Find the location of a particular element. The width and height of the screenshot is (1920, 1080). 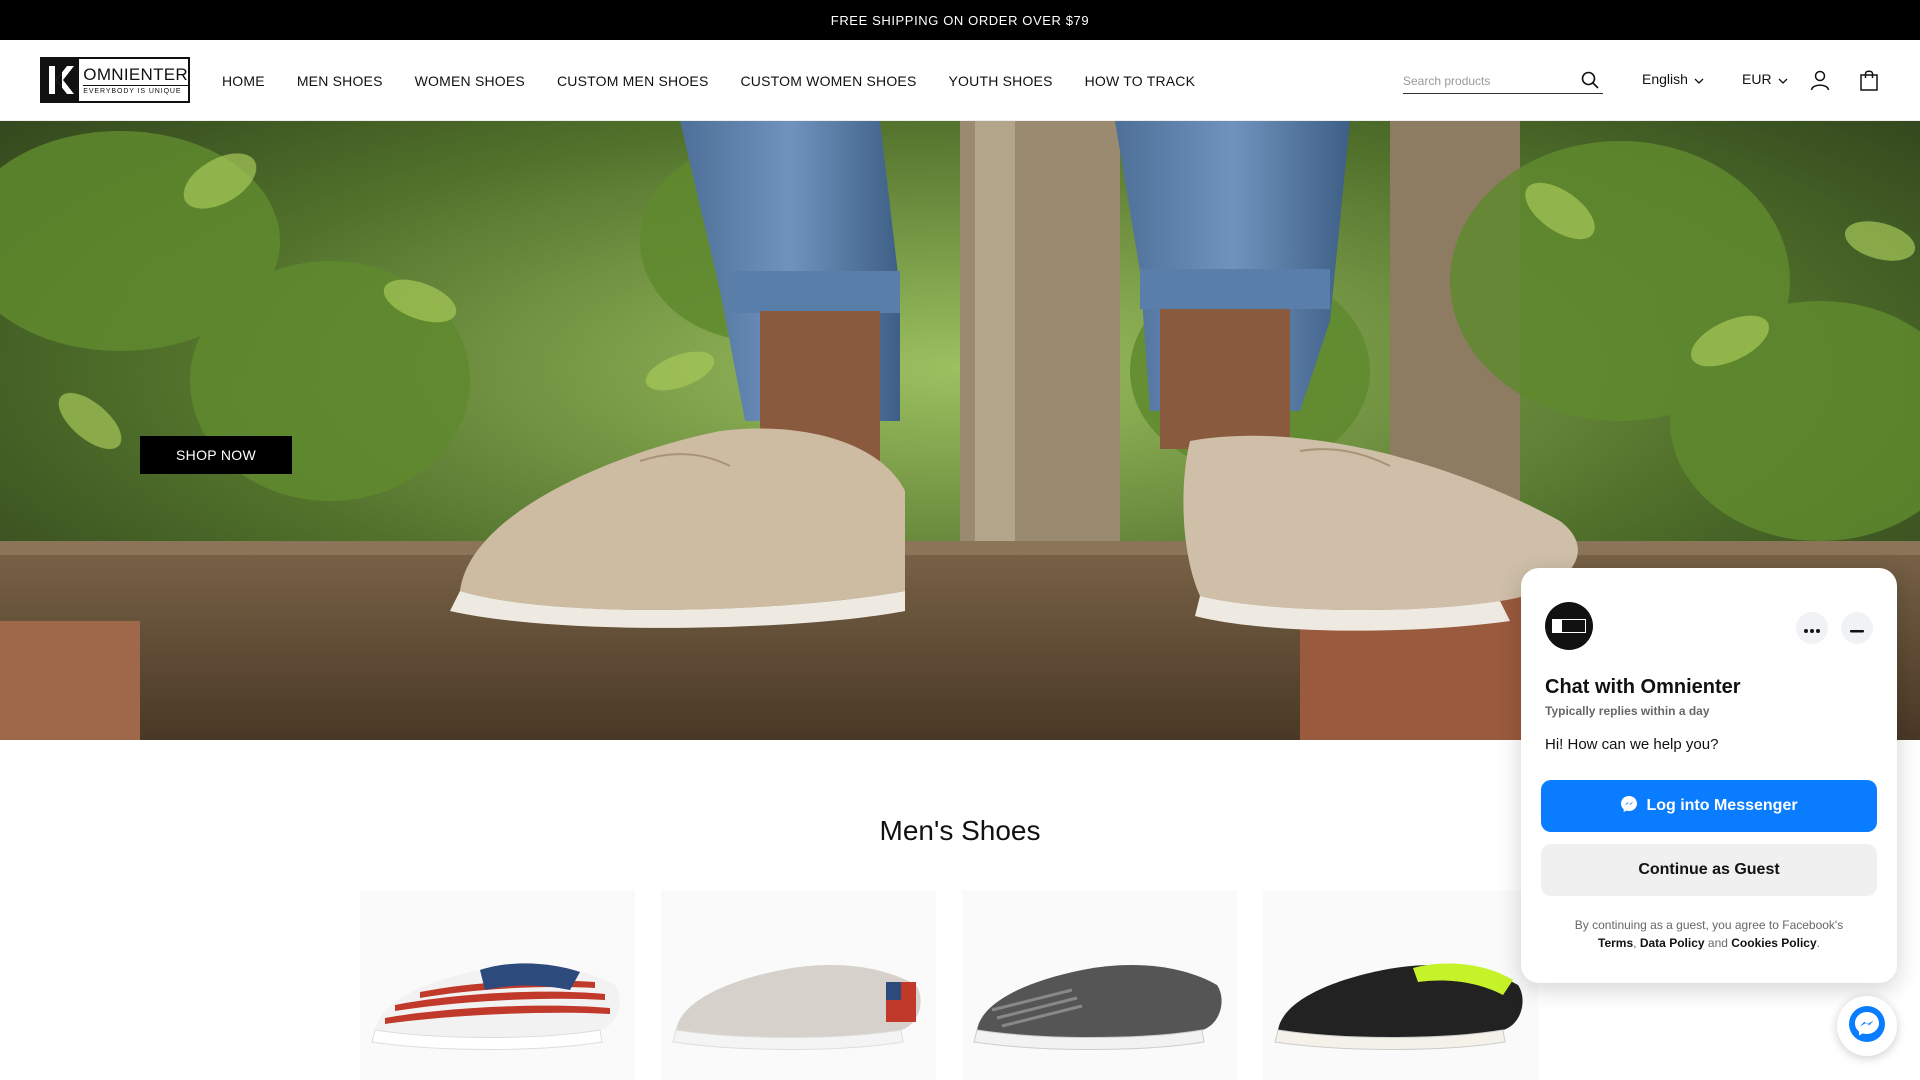

currency-selector: EUR is located at coordinates (1765, 79).